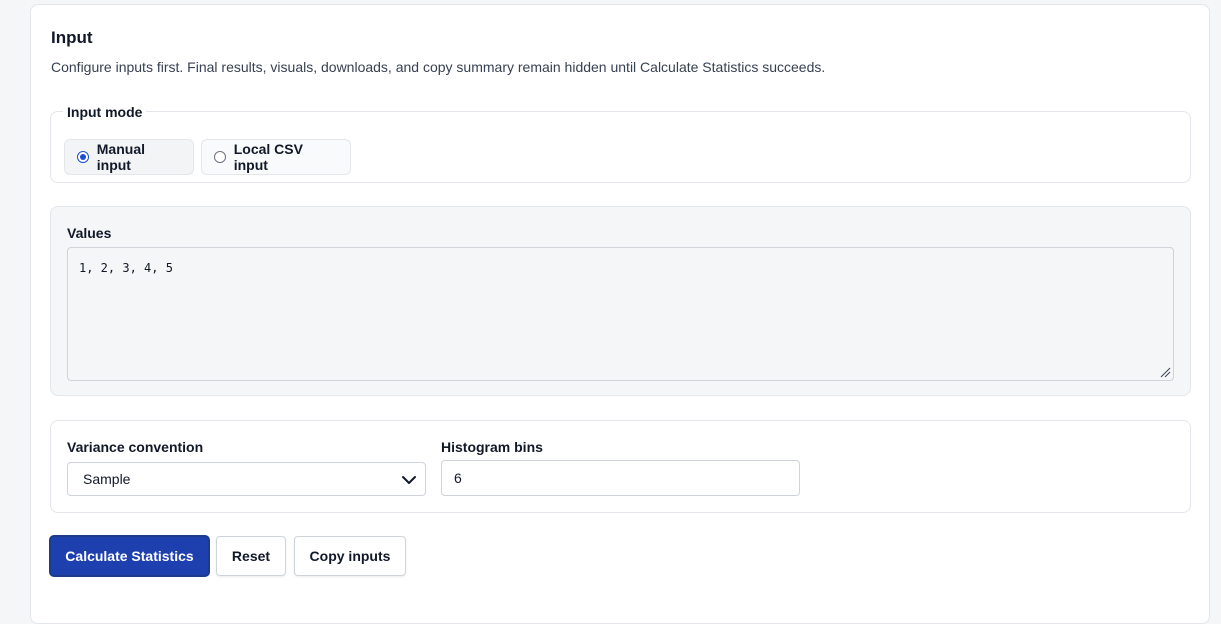 This screenshot has height=624, width=1221. Describe the element at coordinates (492, 447) in the screenshot. I see `bins-label: Histogram bins` at that location.